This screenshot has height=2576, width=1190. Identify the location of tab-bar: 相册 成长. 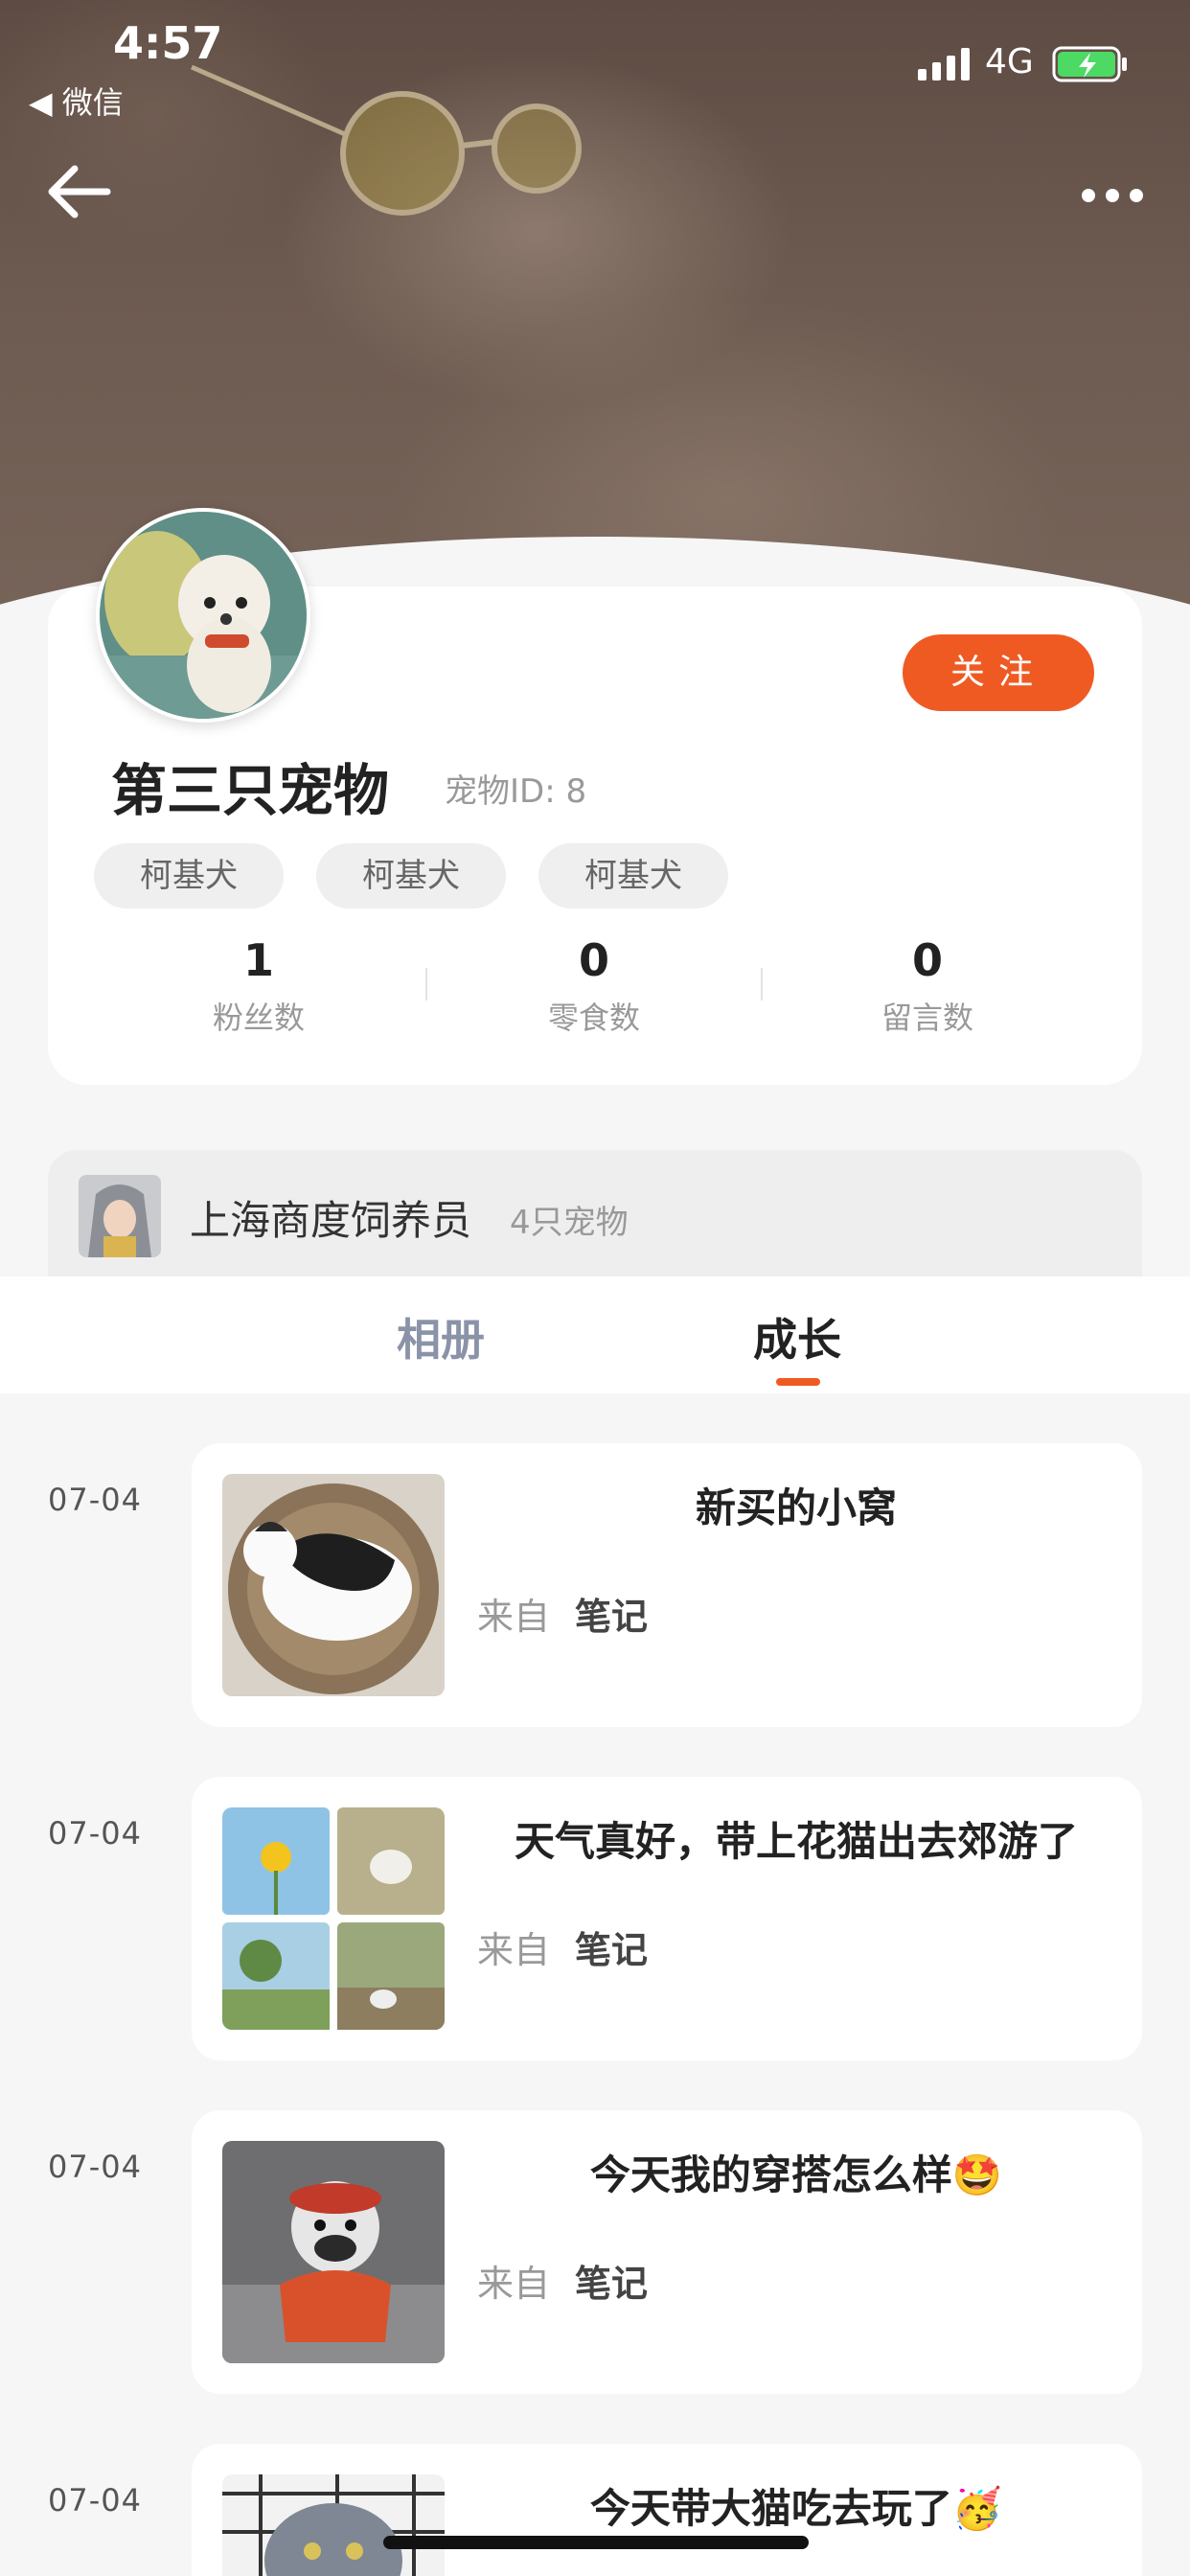
(595, 1334).